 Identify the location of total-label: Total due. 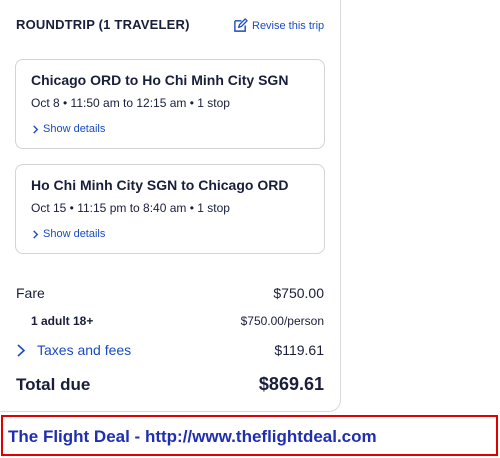
(53, 384).